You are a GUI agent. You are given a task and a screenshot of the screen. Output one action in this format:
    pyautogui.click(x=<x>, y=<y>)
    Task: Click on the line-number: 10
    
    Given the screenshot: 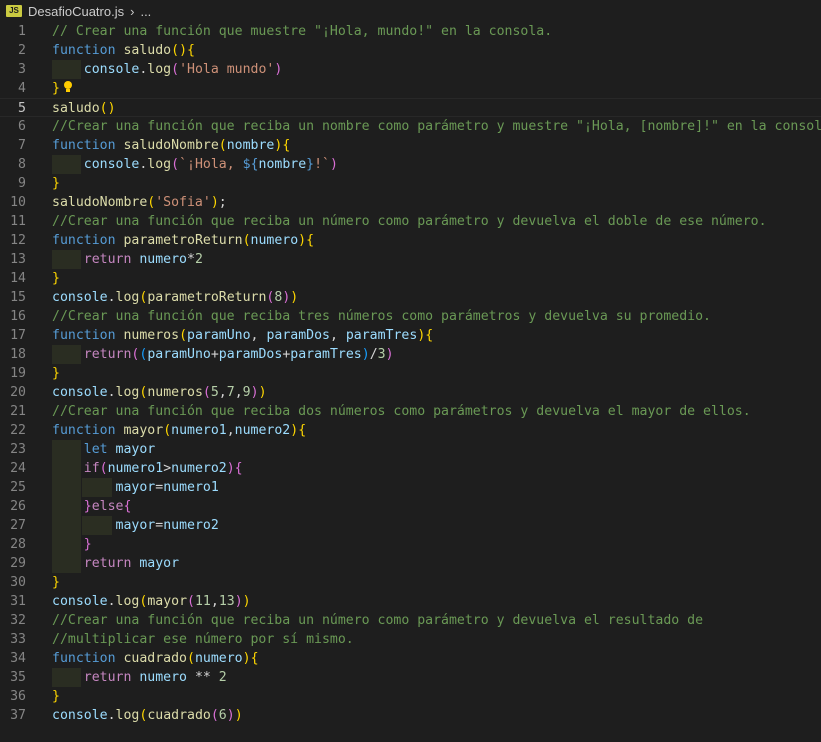 What is the action you would take?
    pyautogui.click(x=18, y=202)
    